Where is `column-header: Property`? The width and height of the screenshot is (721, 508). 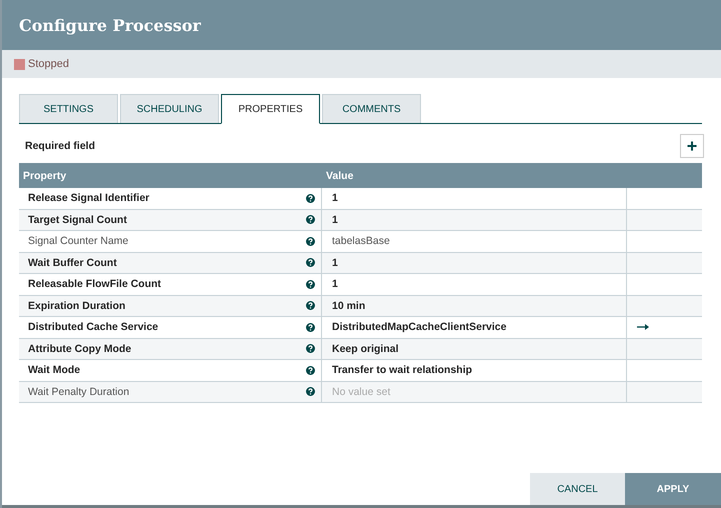 column-header: Property is located at coordinates (45, 176).